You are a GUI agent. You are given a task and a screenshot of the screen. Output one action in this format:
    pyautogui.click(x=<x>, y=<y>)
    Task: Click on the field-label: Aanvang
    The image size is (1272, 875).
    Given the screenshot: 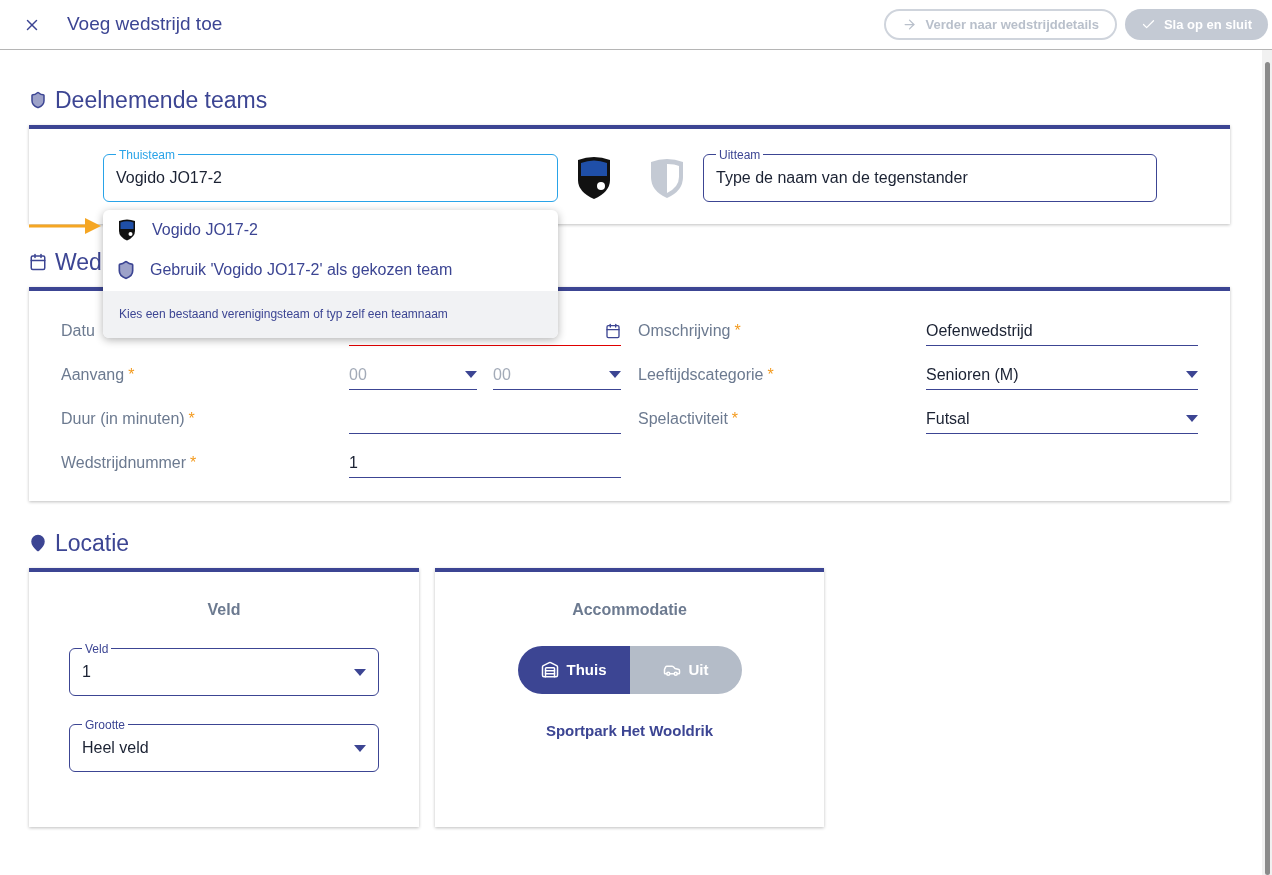 What is the action you would take?
    pyautogui.click(x=93, y=375)
    